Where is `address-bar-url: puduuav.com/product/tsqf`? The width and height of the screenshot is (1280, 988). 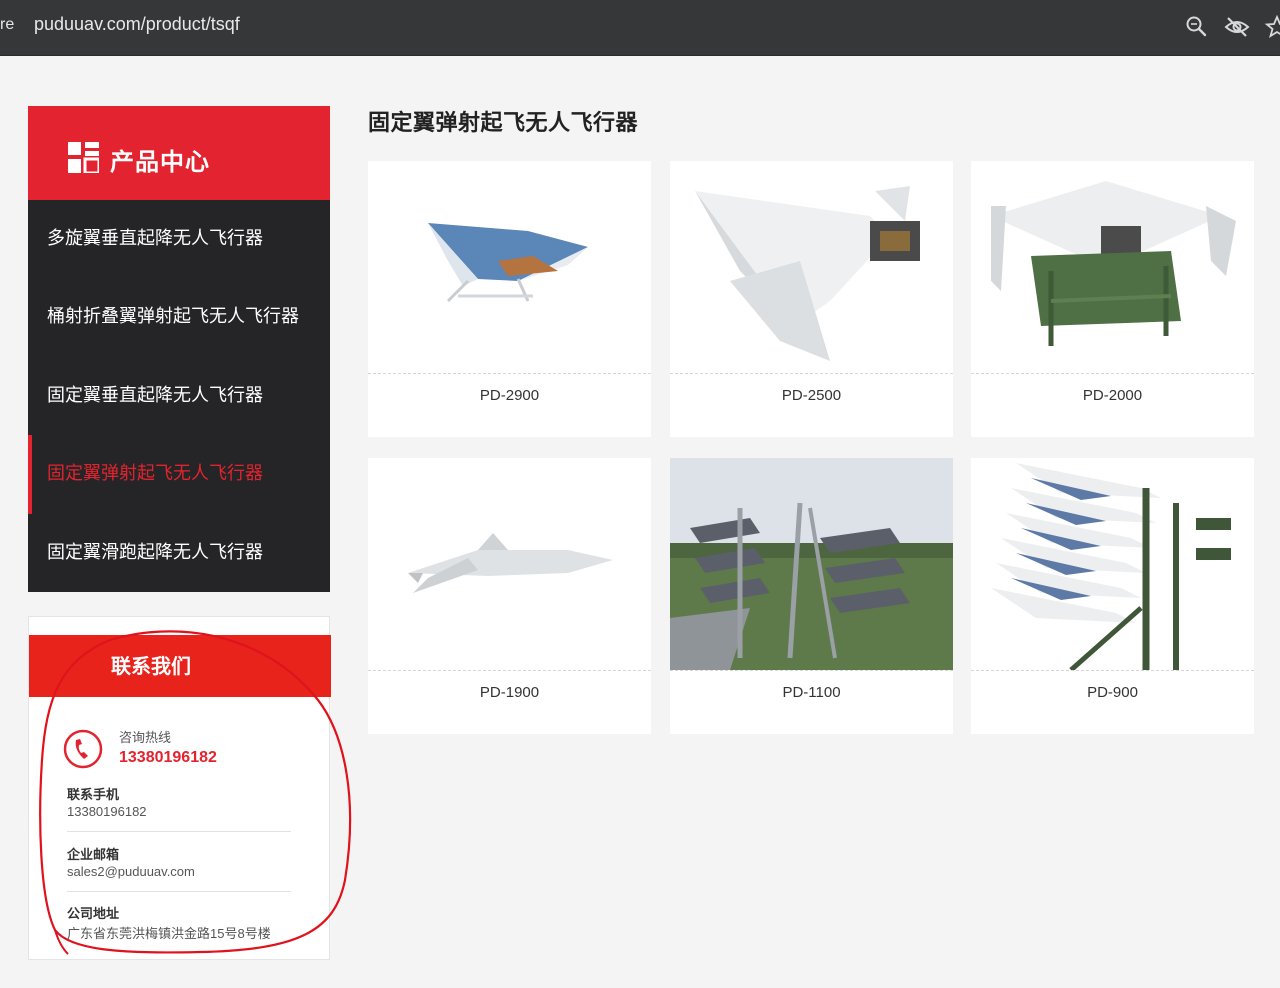
address-bar-url: puduuav.com/product/tsqf is located at coordinates (137, 24).